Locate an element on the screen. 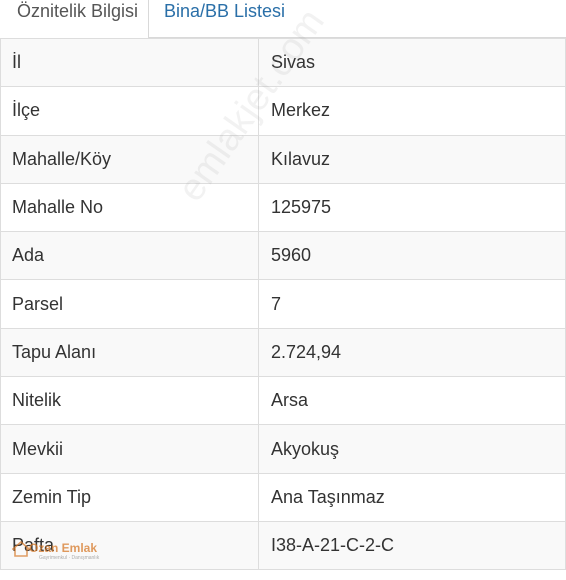 This screenshot has height=580, width=566. table-row: Nitelik Arsa is located at coordinates (283, 401).